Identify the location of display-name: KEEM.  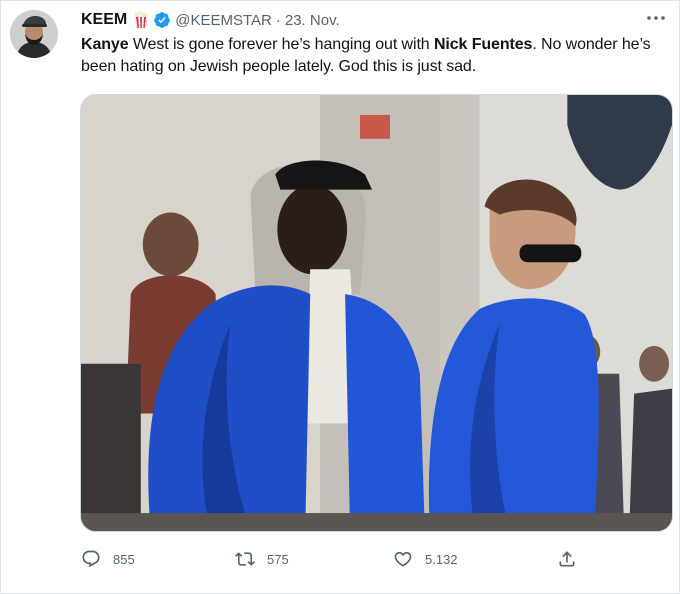
(104, 20).